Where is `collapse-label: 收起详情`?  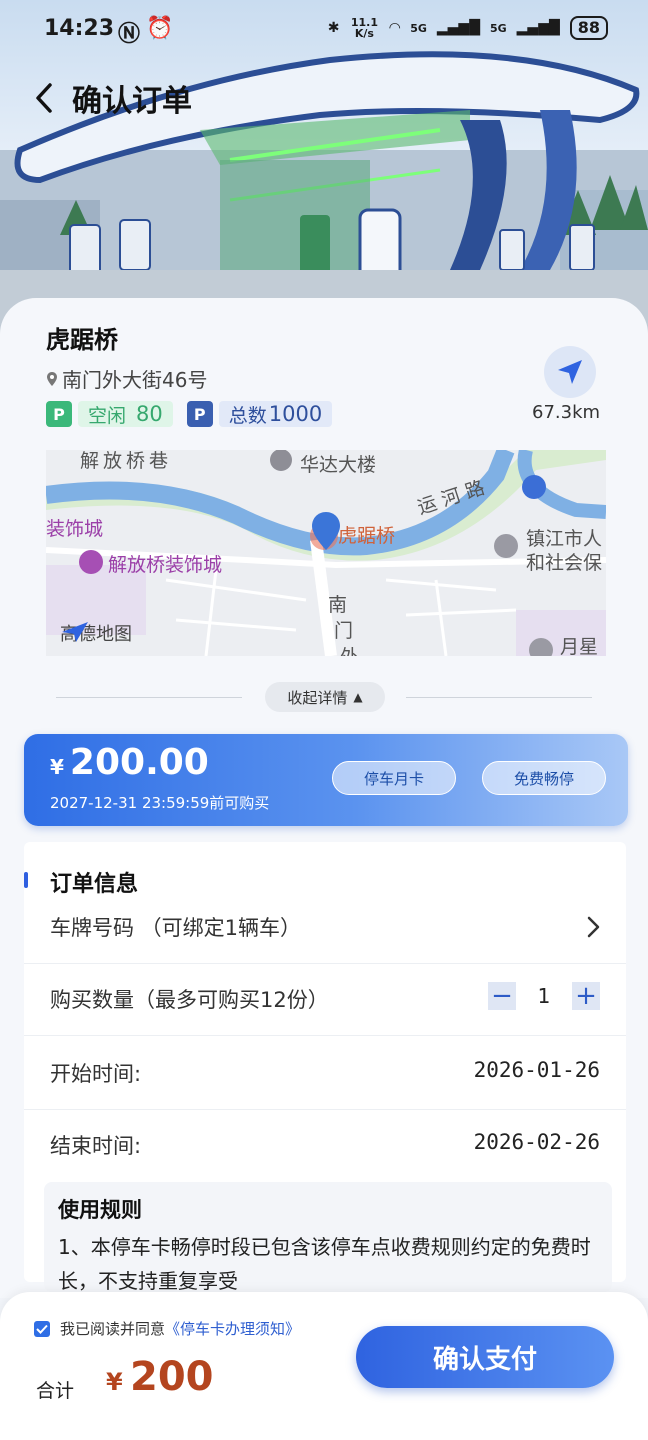
collapse-label: 收起详情 is located at coordinates (317, 697).